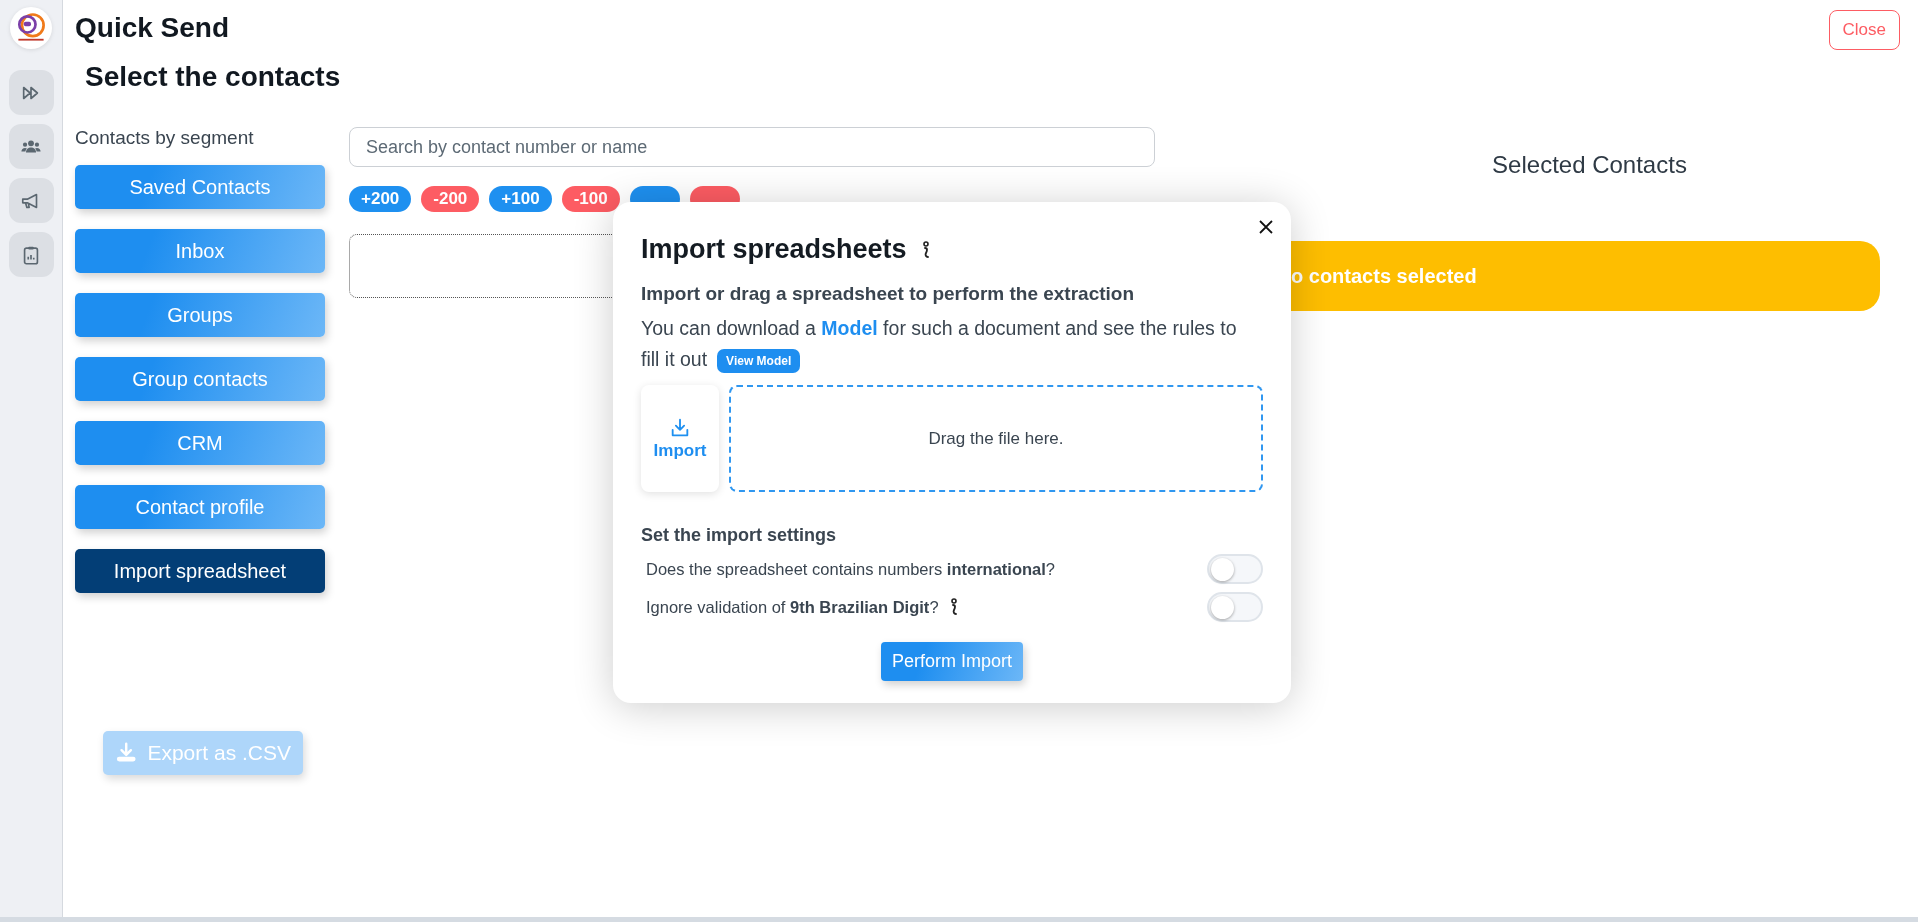 Image resolution: width=1918 pixels, height=922 pixels. What do you see at coordinates (792, 607) in the screenshot?
I see `setting-label: Ignore validation of 9th Brazilian Digit?` at bounding box center [792, 607].